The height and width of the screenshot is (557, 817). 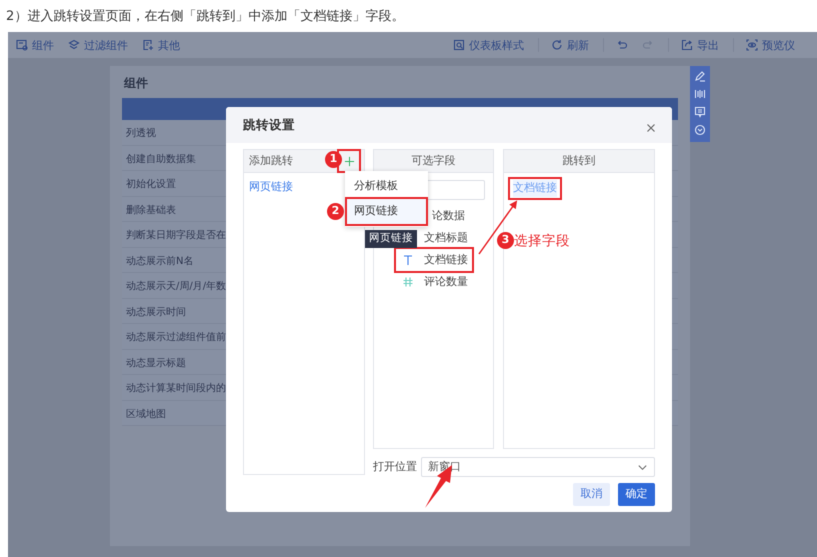 What do you see at coordinates (579, 161) in the screenshot?
I see `column-header: 跳转到` at bounding box center [579, 161].